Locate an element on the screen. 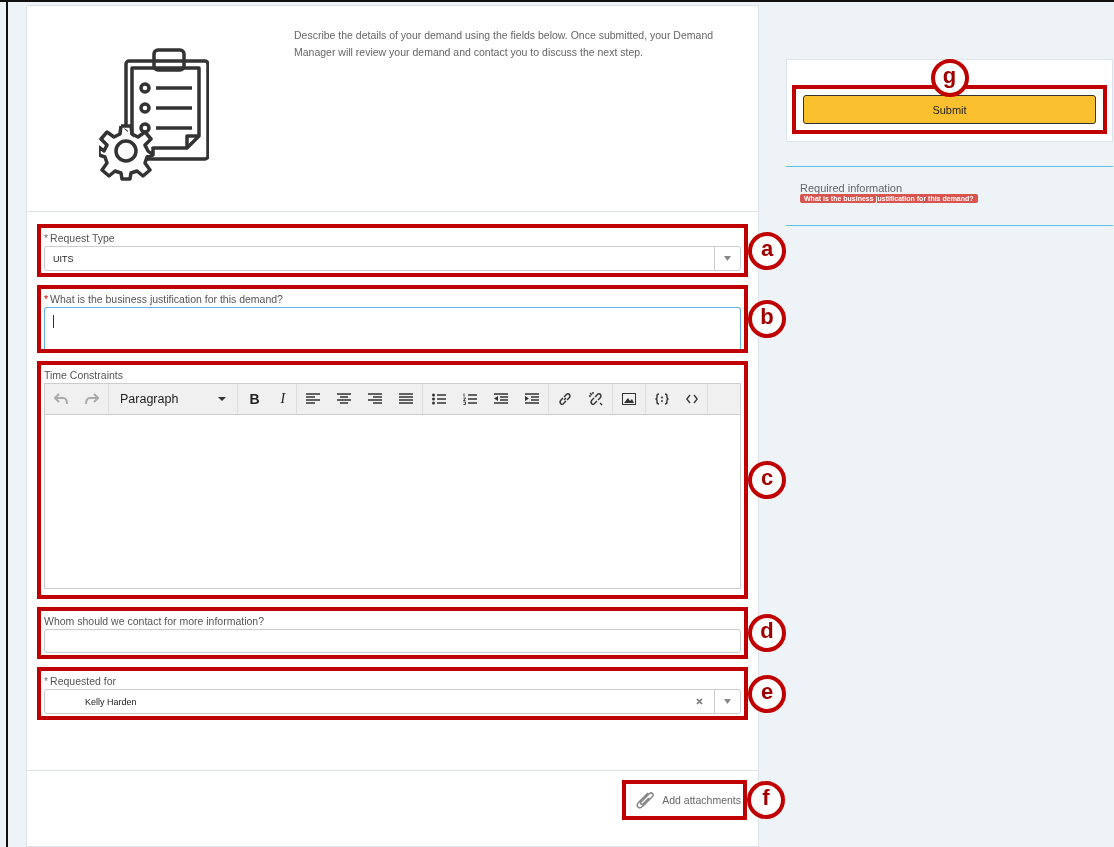 This screenshot has height=847, width=1114. field-label: Request Type is located at coordinates (82, 238).